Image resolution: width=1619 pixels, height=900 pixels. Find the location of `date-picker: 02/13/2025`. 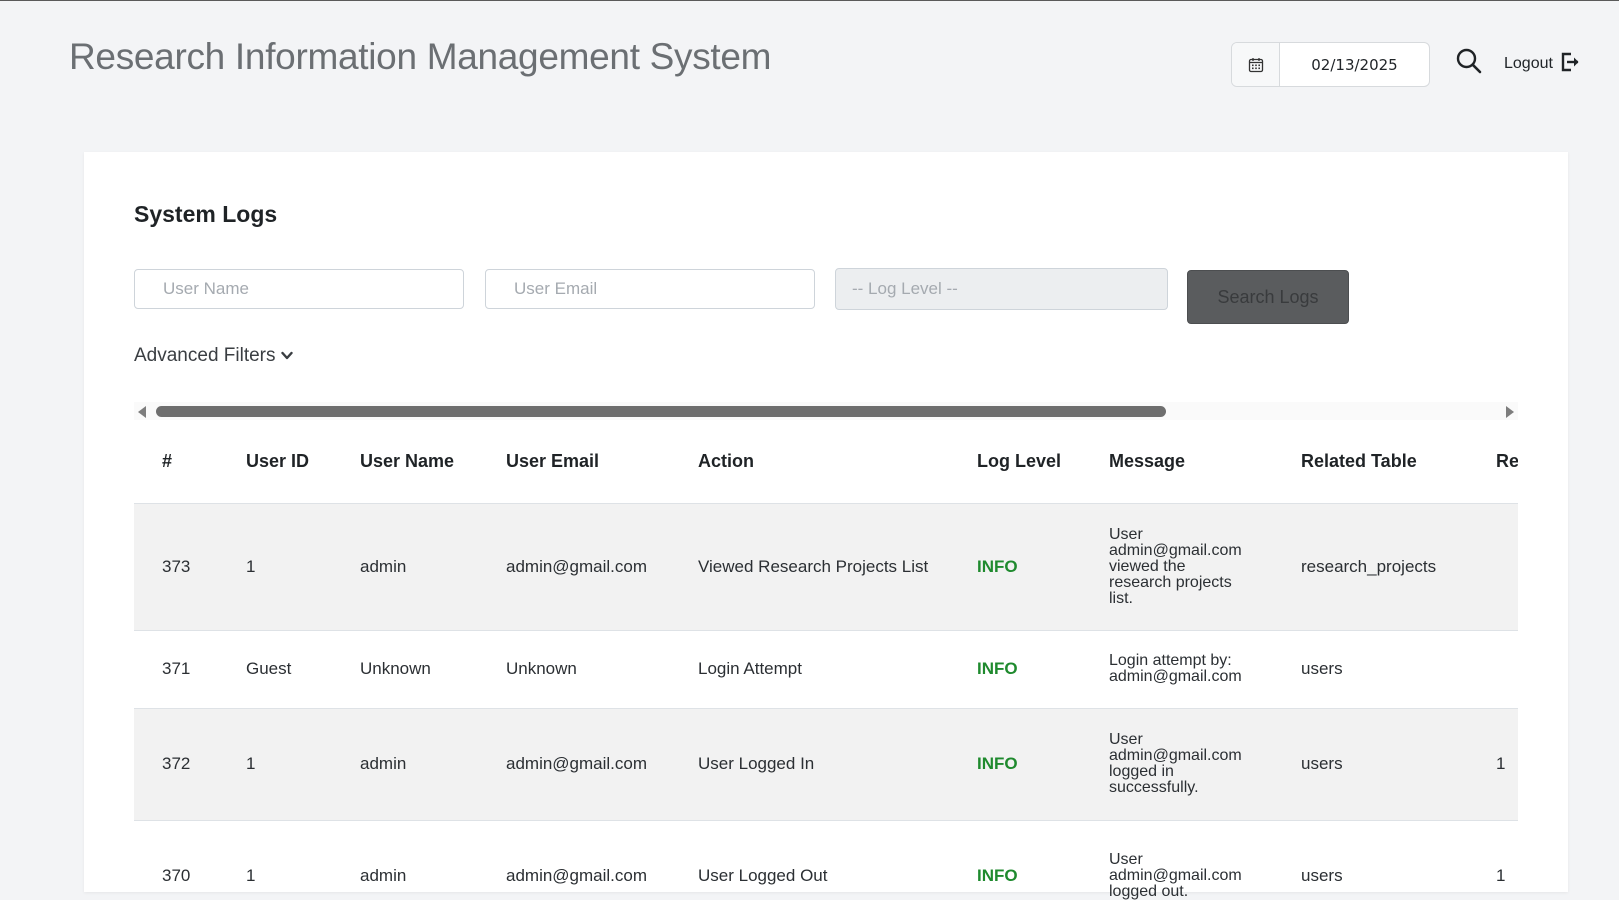

date-picker: 02/13/2025 is located at coordinates (1330, 64).